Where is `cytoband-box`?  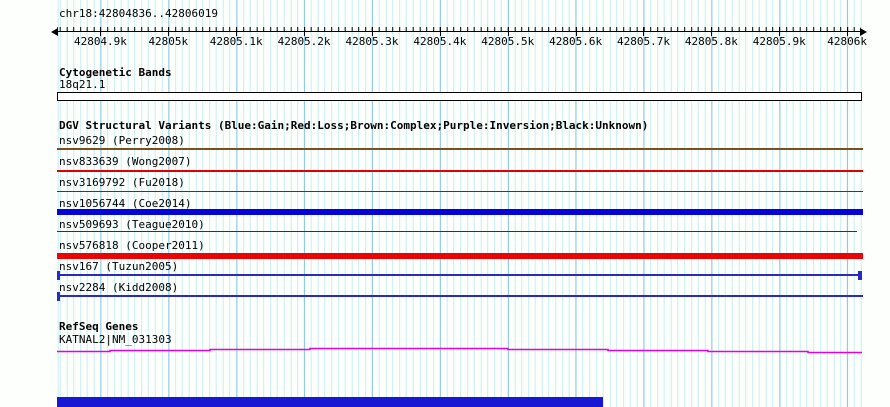
cytoband-box is located at coordinates (459, 96).